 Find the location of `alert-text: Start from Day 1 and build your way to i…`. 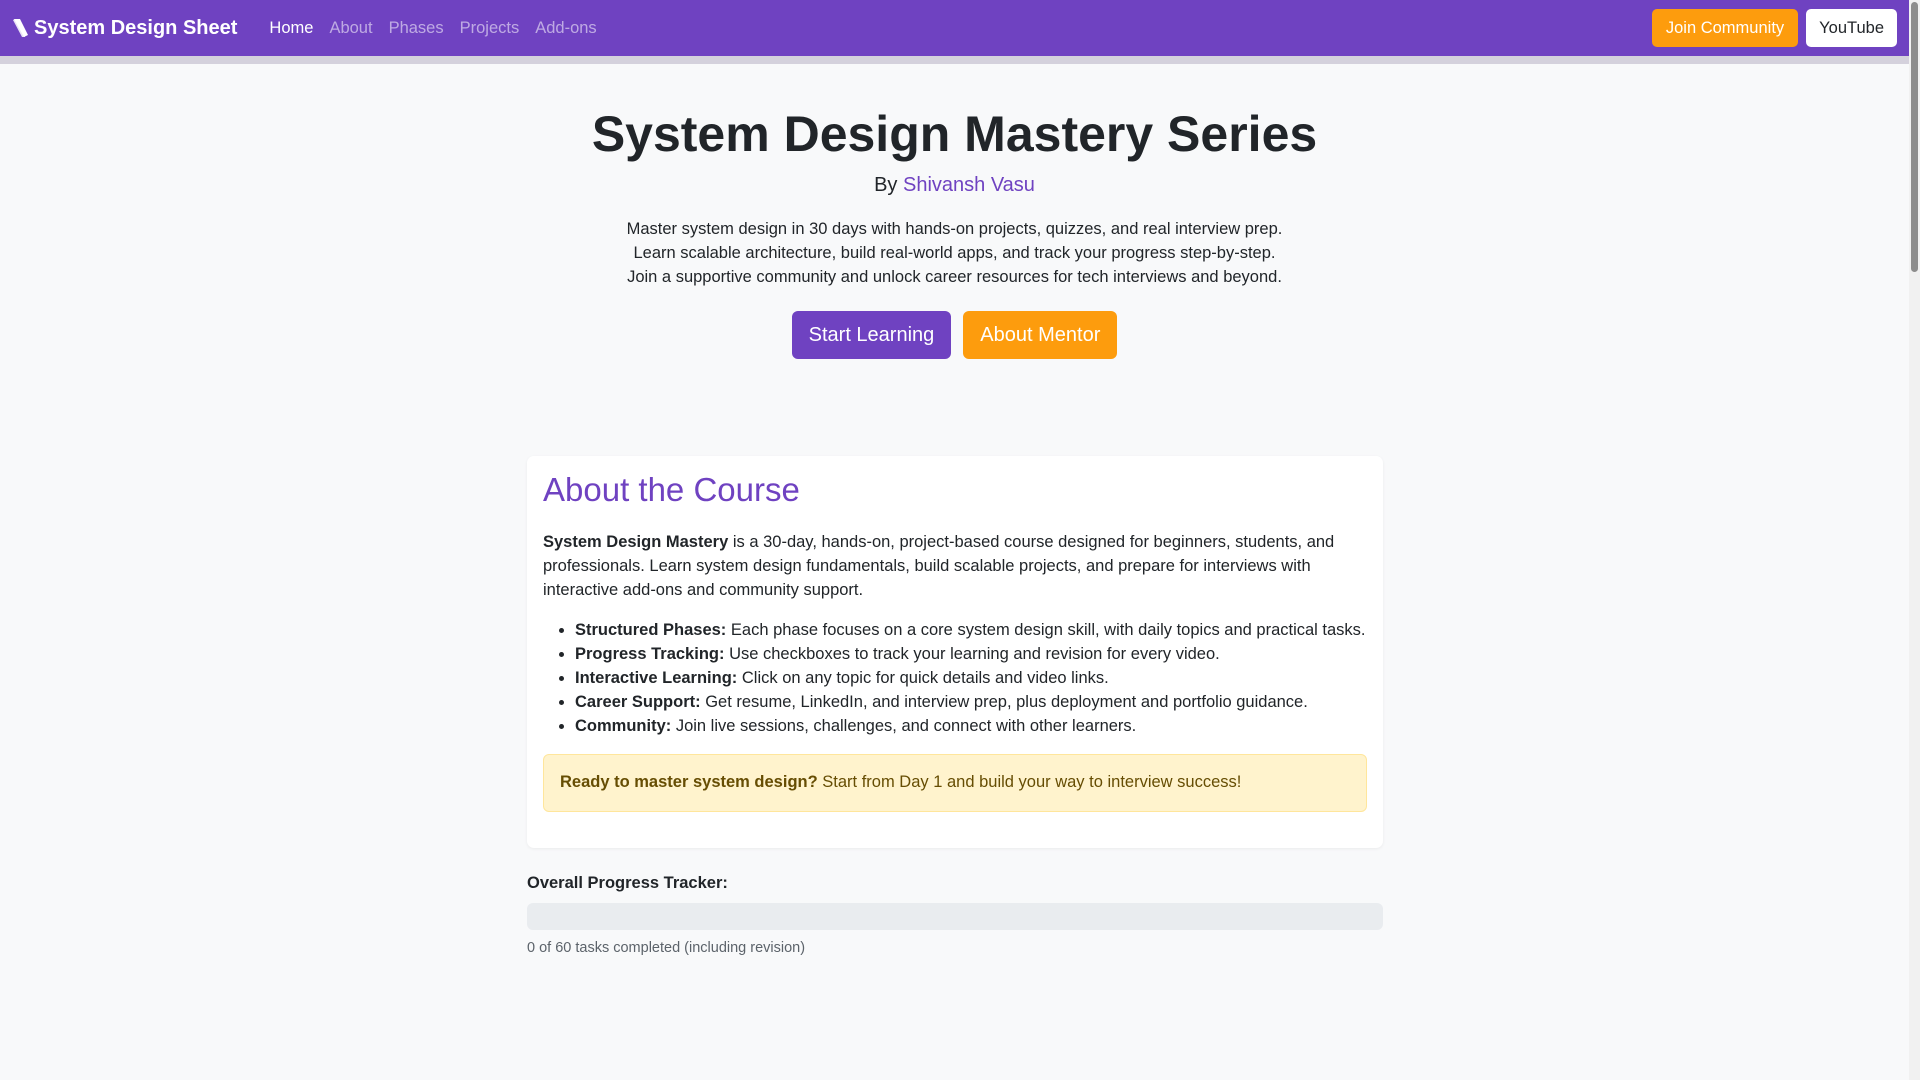

alert-text: Start from Day 1 and build your way to i… is located at coordinates (1029, 782).